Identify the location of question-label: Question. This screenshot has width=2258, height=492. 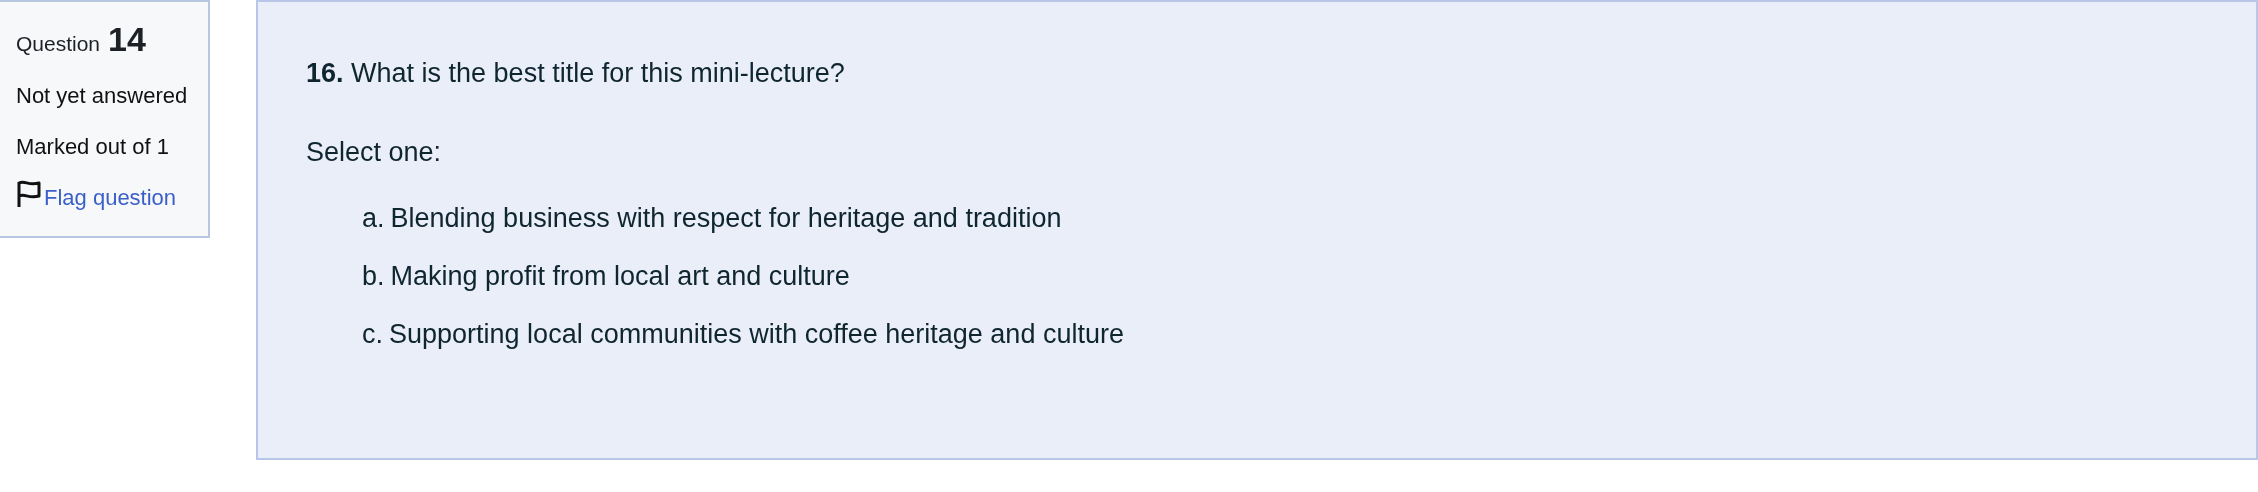
(58, 44).